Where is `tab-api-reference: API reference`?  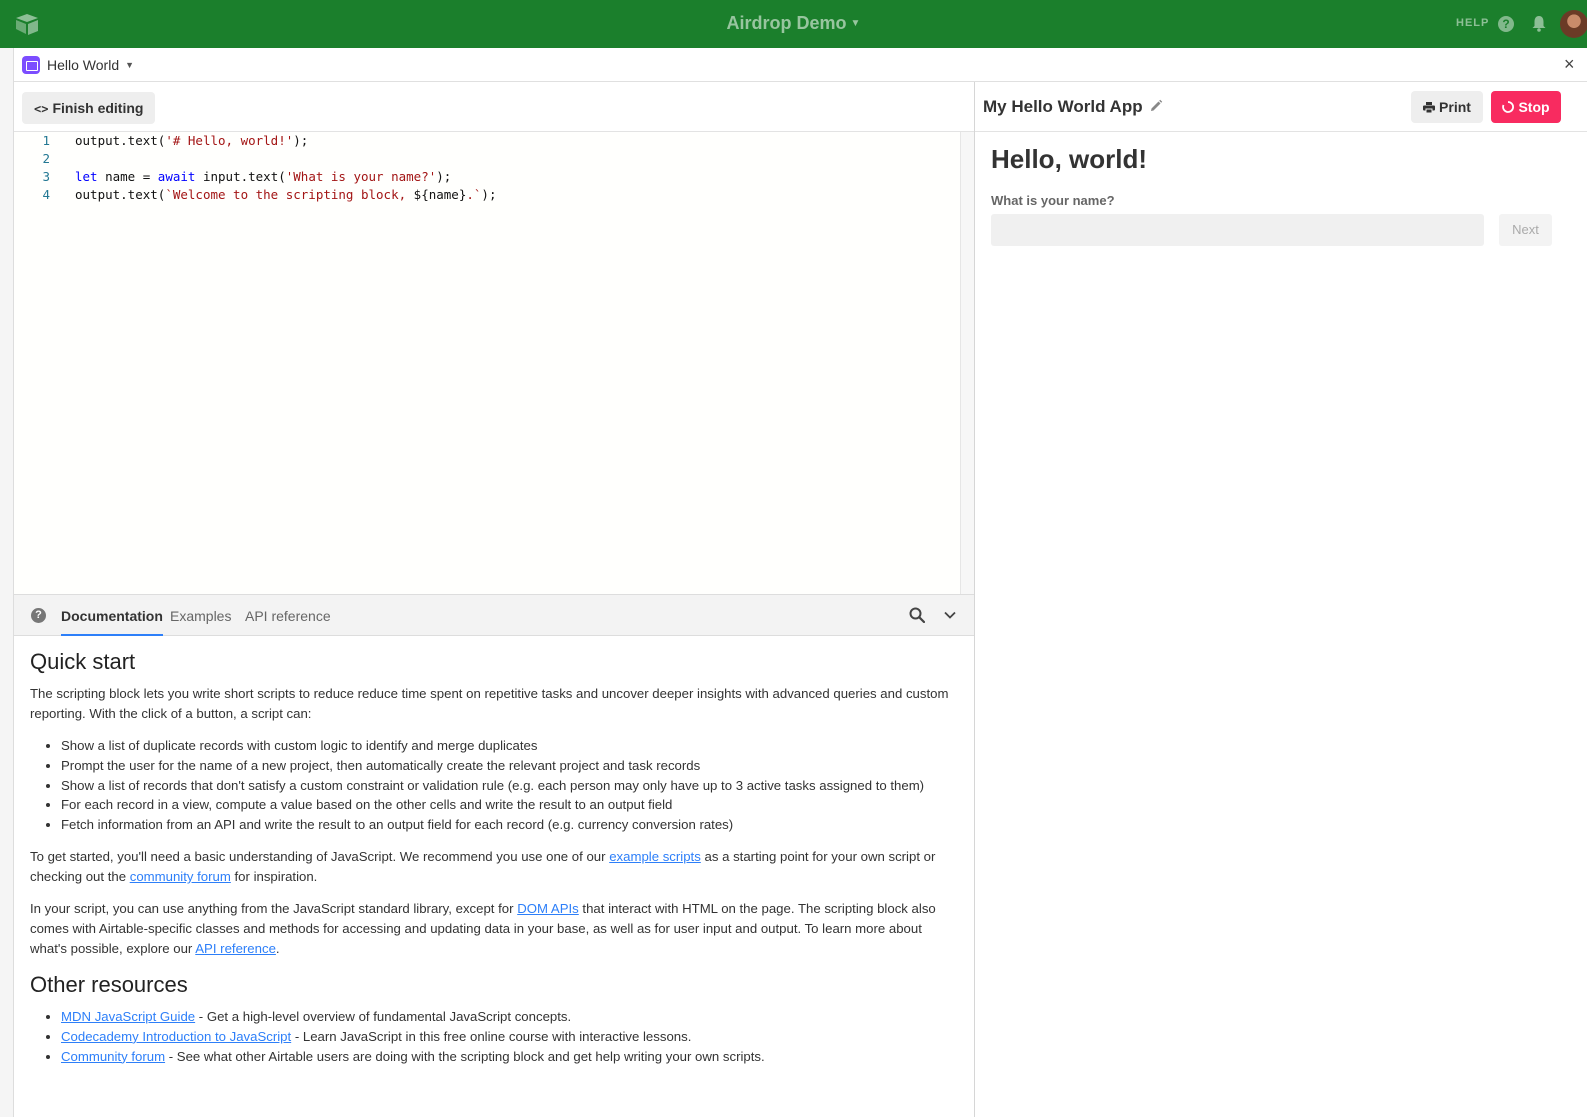 tab-api-reference: API reference is located at coordinates (288, 616).